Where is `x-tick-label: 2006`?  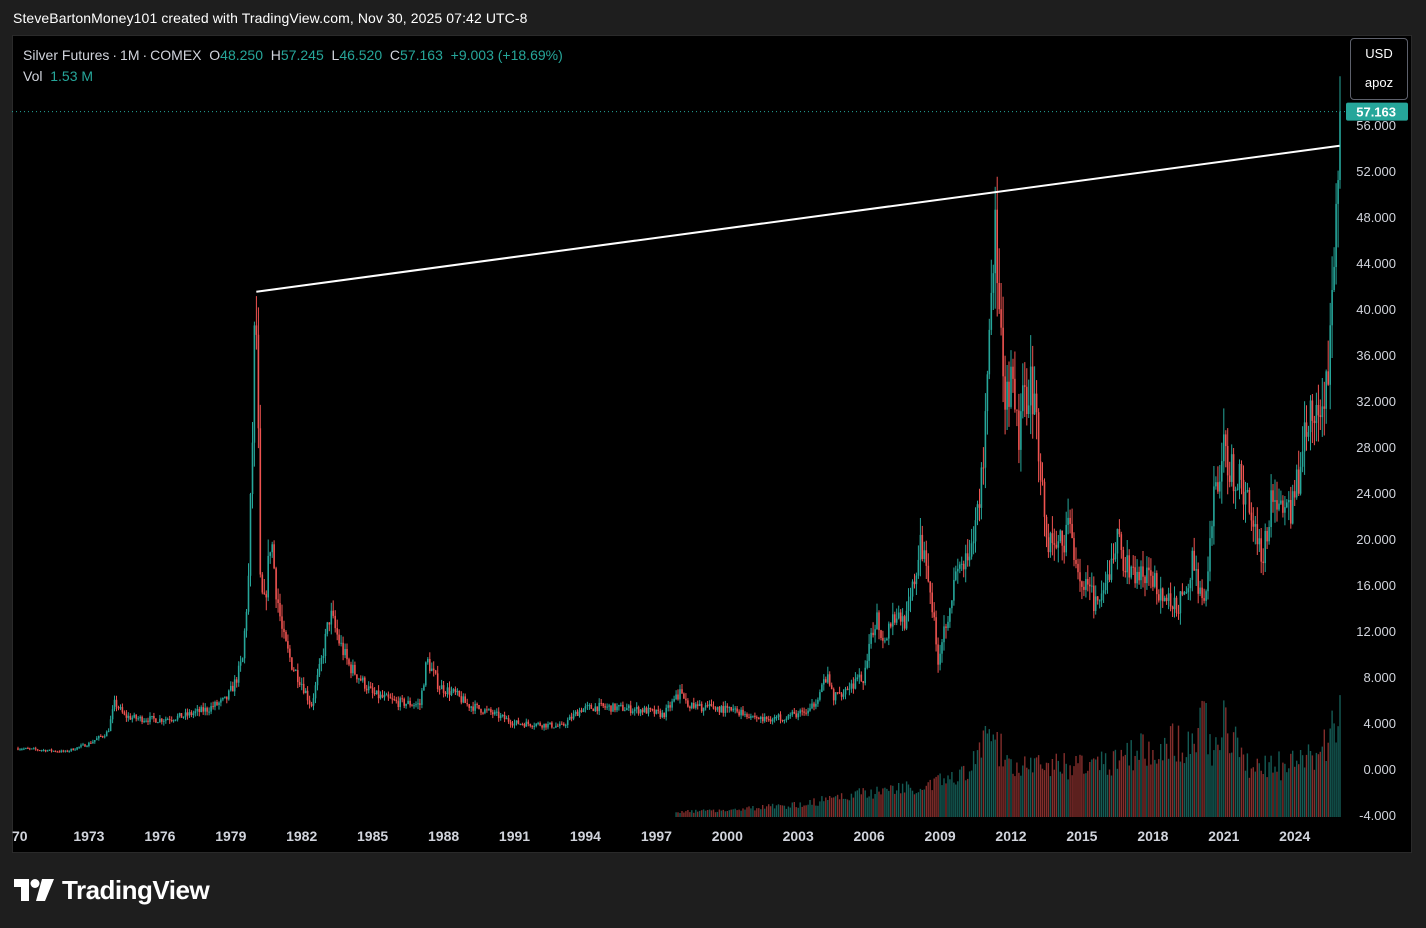
x-tick-label: 2006 is located at coordinates (869, 836).